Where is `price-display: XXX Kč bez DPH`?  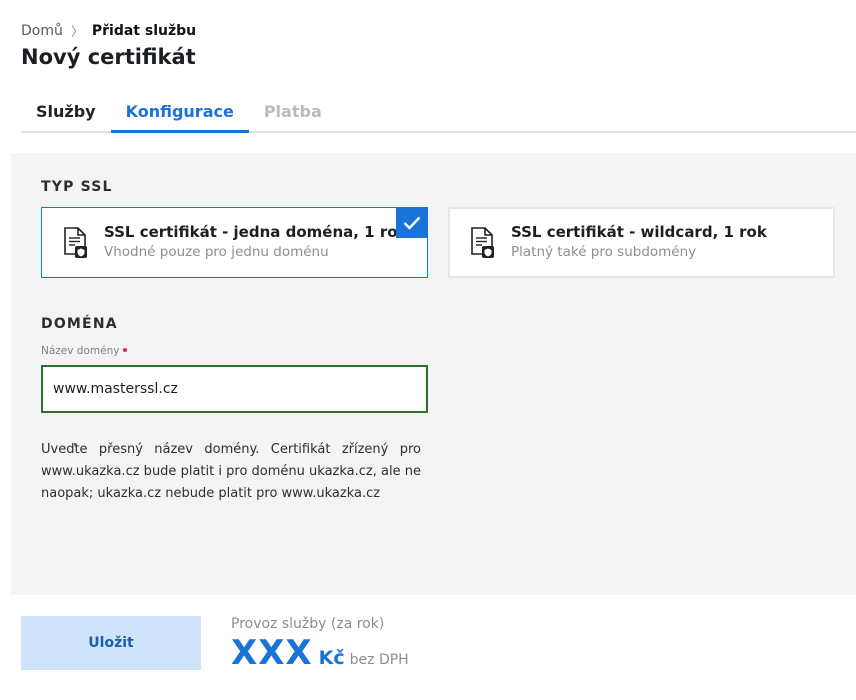 price-display: XXX Kč bez DPH is located at coordinates (320, 653).